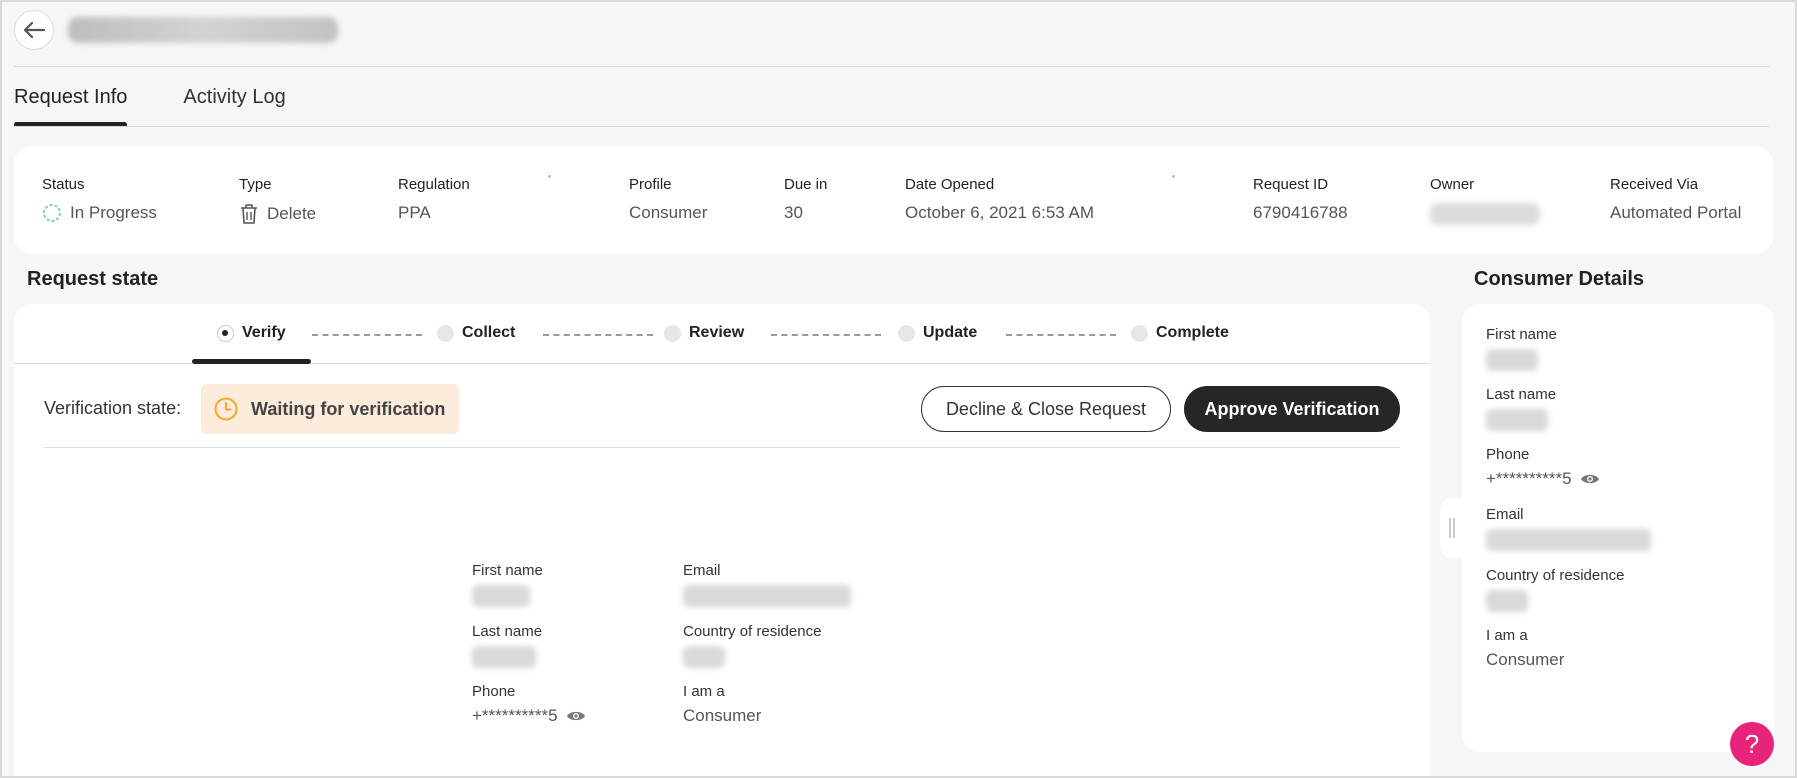 The image size is (1797, 778). Describe the element at coordinates (1485, 214) in the screenshot. I see `redacted-owner` at that location.